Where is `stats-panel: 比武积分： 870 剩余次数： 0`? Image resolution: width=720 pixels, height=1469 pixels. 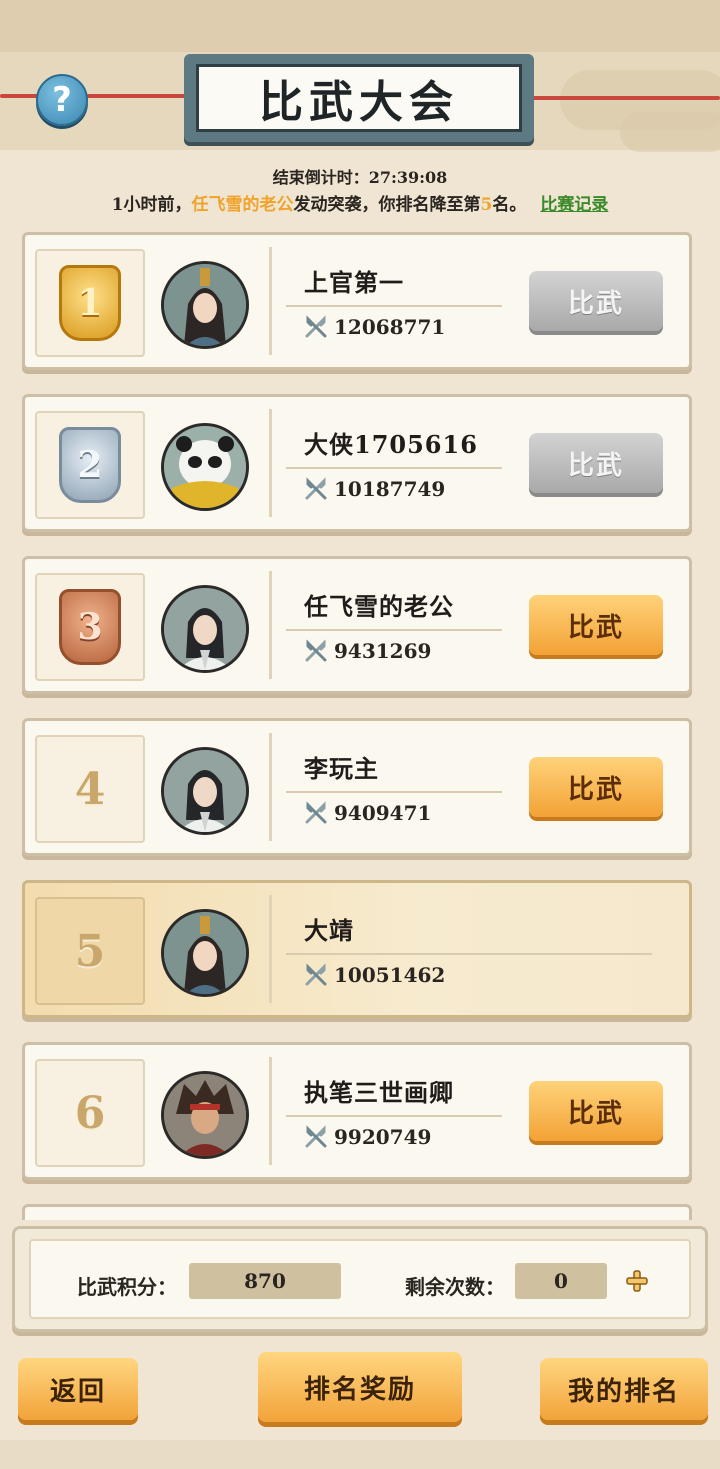
stats-panel: 比武积分： 870 剩余次数： 0 is located at coordinates (360, 1279).